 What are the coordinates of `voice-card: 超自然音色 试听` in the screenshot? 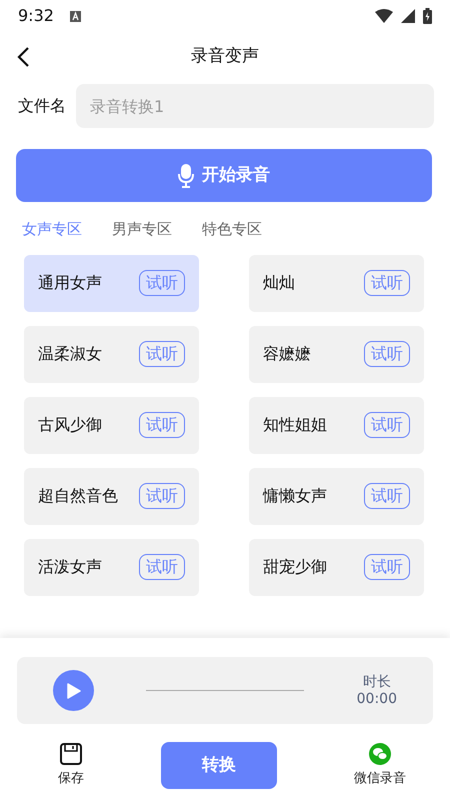 It's located at (111, 496).